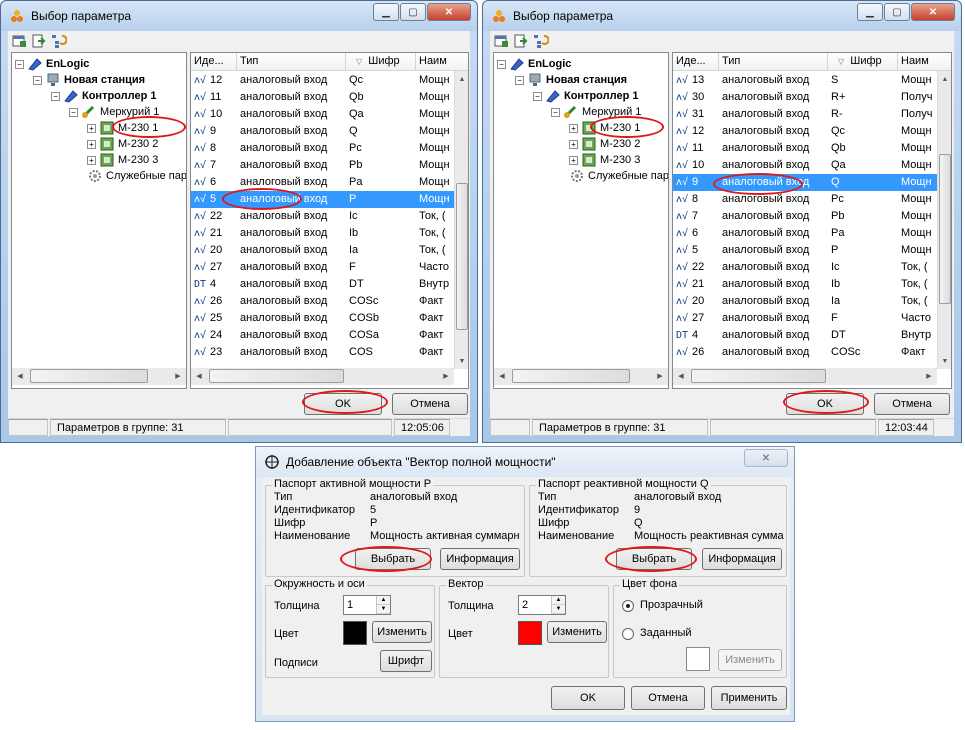 This screenshot has width=965, height=730. Describe the element at coordinates (805, 335) in the screenshot. I see `table-row: DT 4 аналоговый вход DT Внутр` at that location.